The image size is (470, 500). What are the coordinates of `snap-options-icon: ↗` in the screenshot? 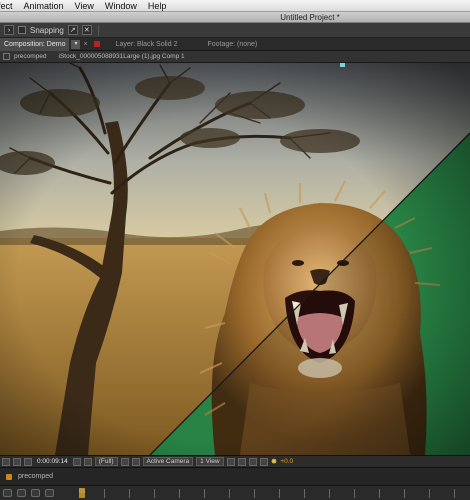 It's located at (72, 30).